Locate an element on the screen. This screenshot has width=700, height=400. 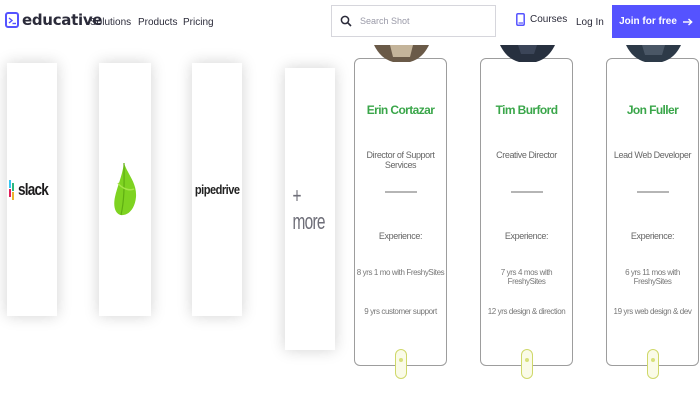
book-icon is located at coordinates (520, 19).